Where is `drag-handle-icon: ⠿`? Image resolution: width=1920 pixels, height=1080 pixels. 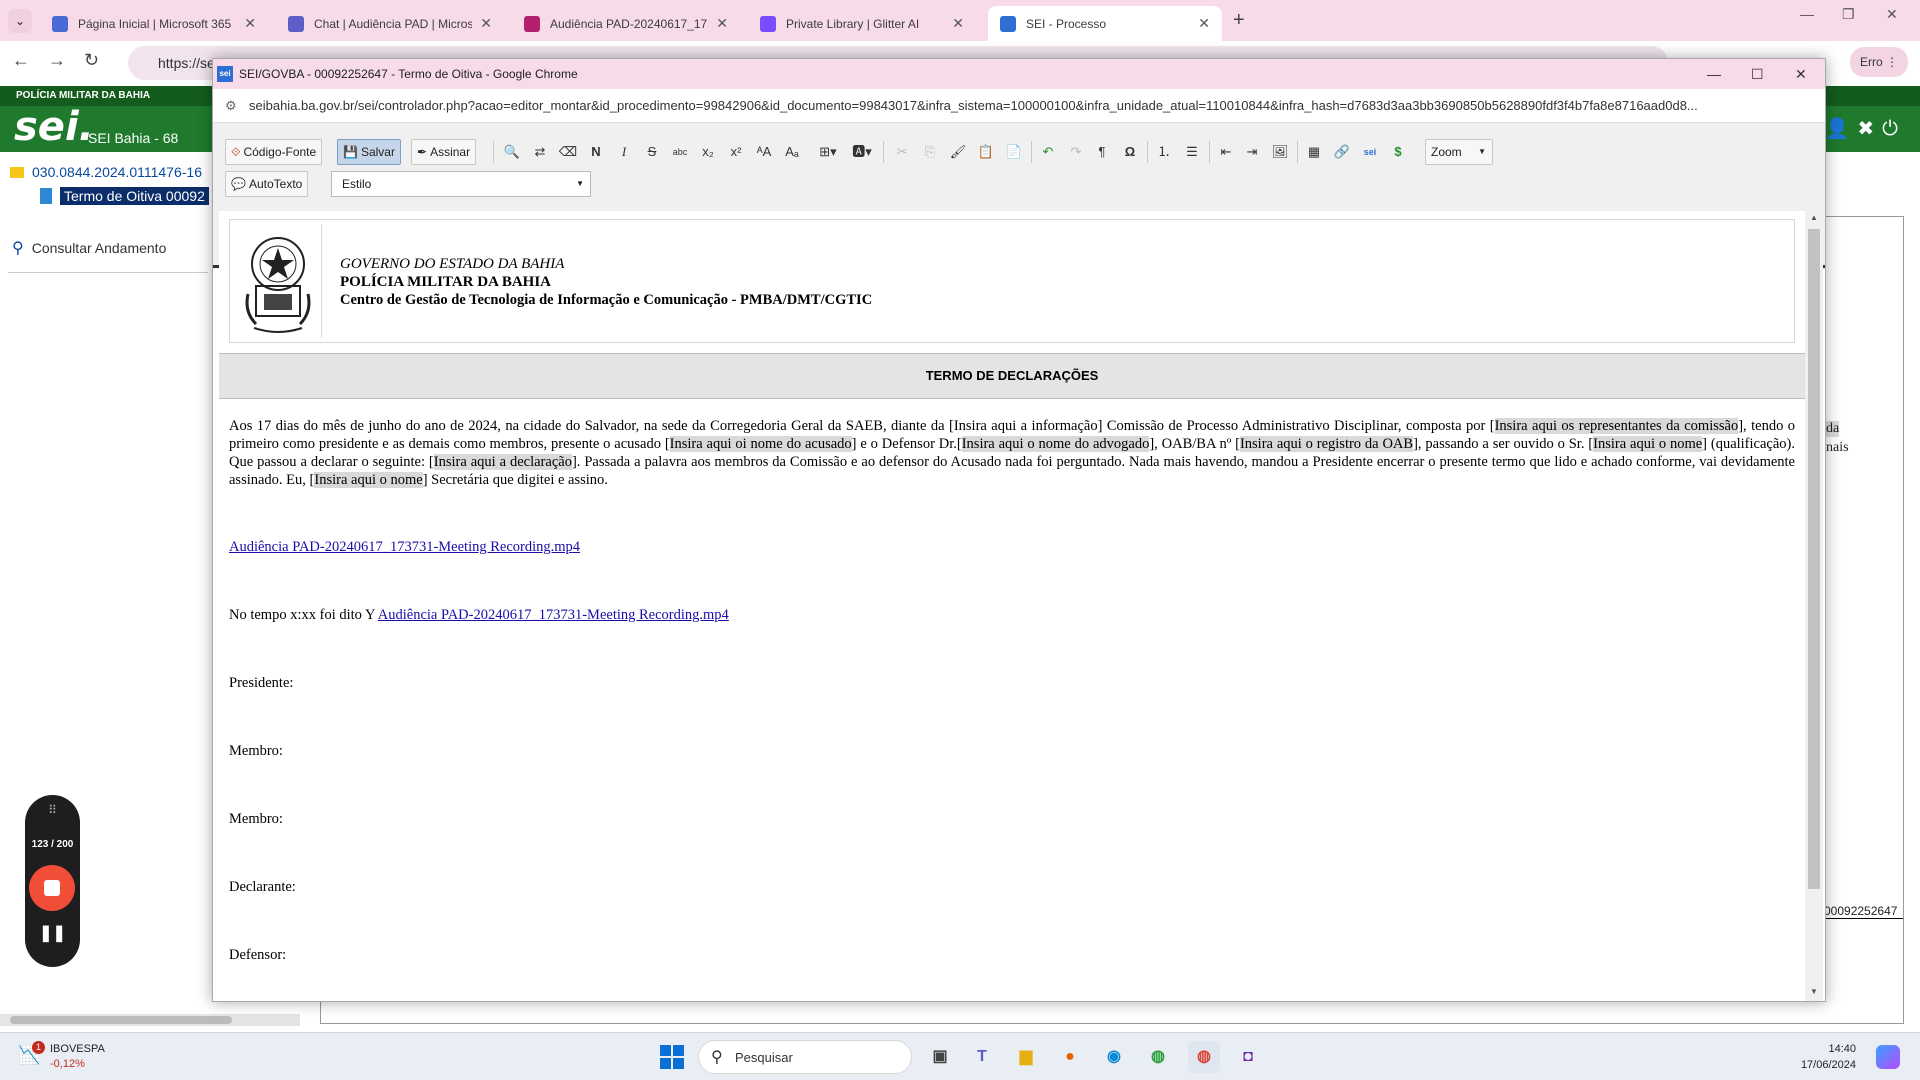
drag-handle-icon: ⠿ is located at coordinates (52, 810).